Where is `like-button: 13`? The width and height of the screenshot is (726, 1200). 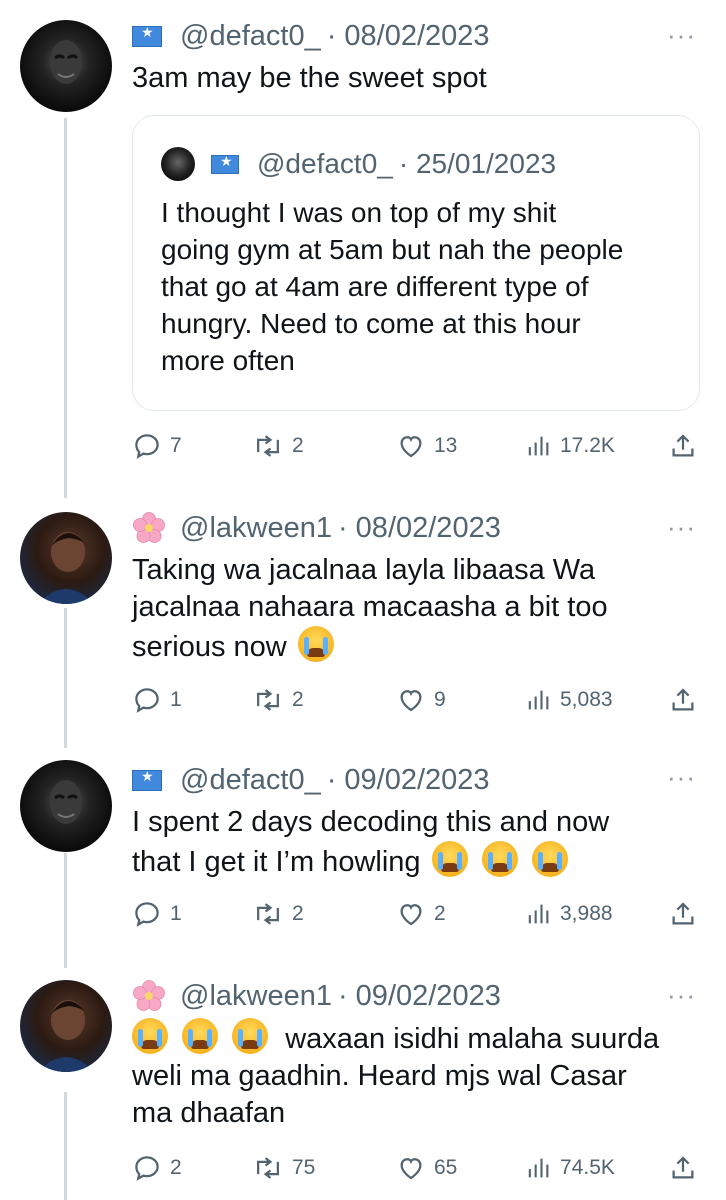
like-button: 13 is located at coordinates (426, 446).